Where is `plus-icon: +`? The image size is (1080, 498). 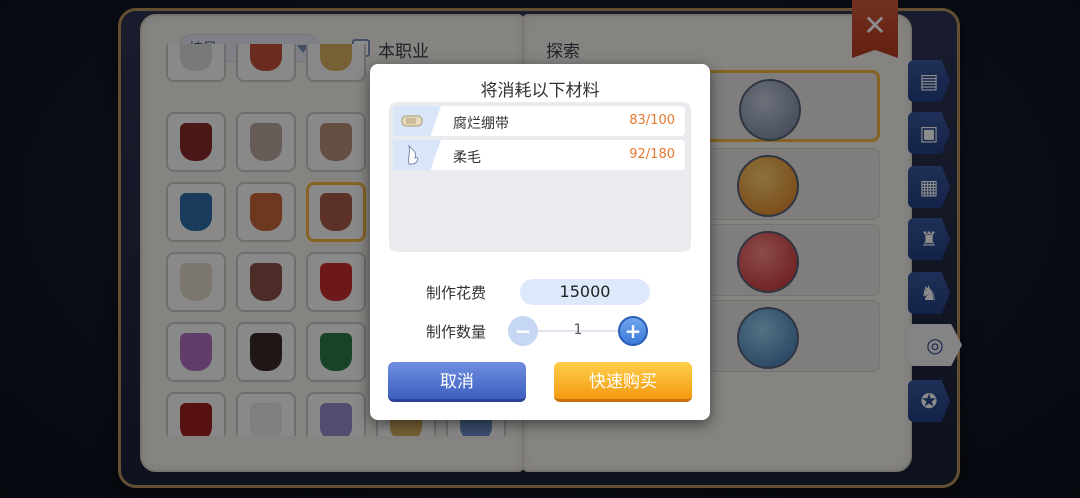 plus-icon: + is located at coordinates (633, 331).